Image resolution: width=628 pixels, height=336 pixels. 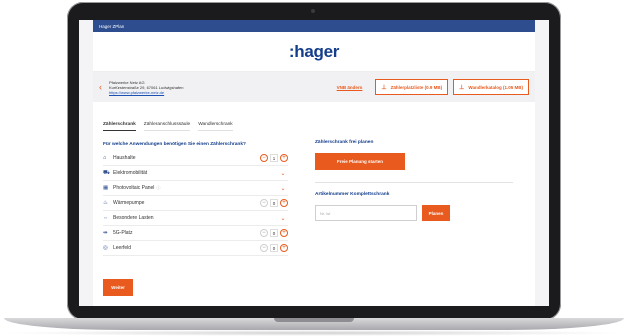 I want to click on tab-wandlerschrank: Wandlerschrank, so click(x=215, y=126).